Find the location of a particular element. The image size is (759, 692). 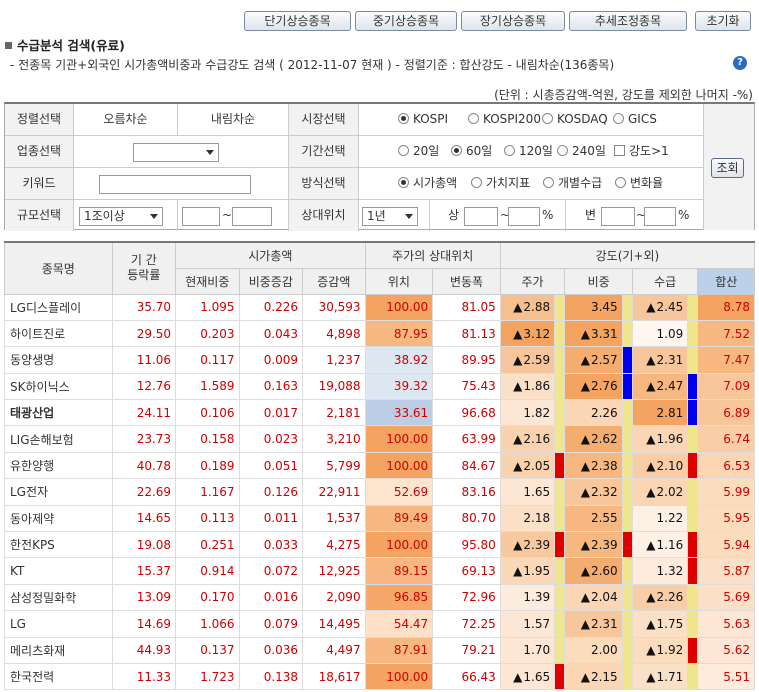

stock-name: SK하이닉스 is located at coordinates (58, 386).